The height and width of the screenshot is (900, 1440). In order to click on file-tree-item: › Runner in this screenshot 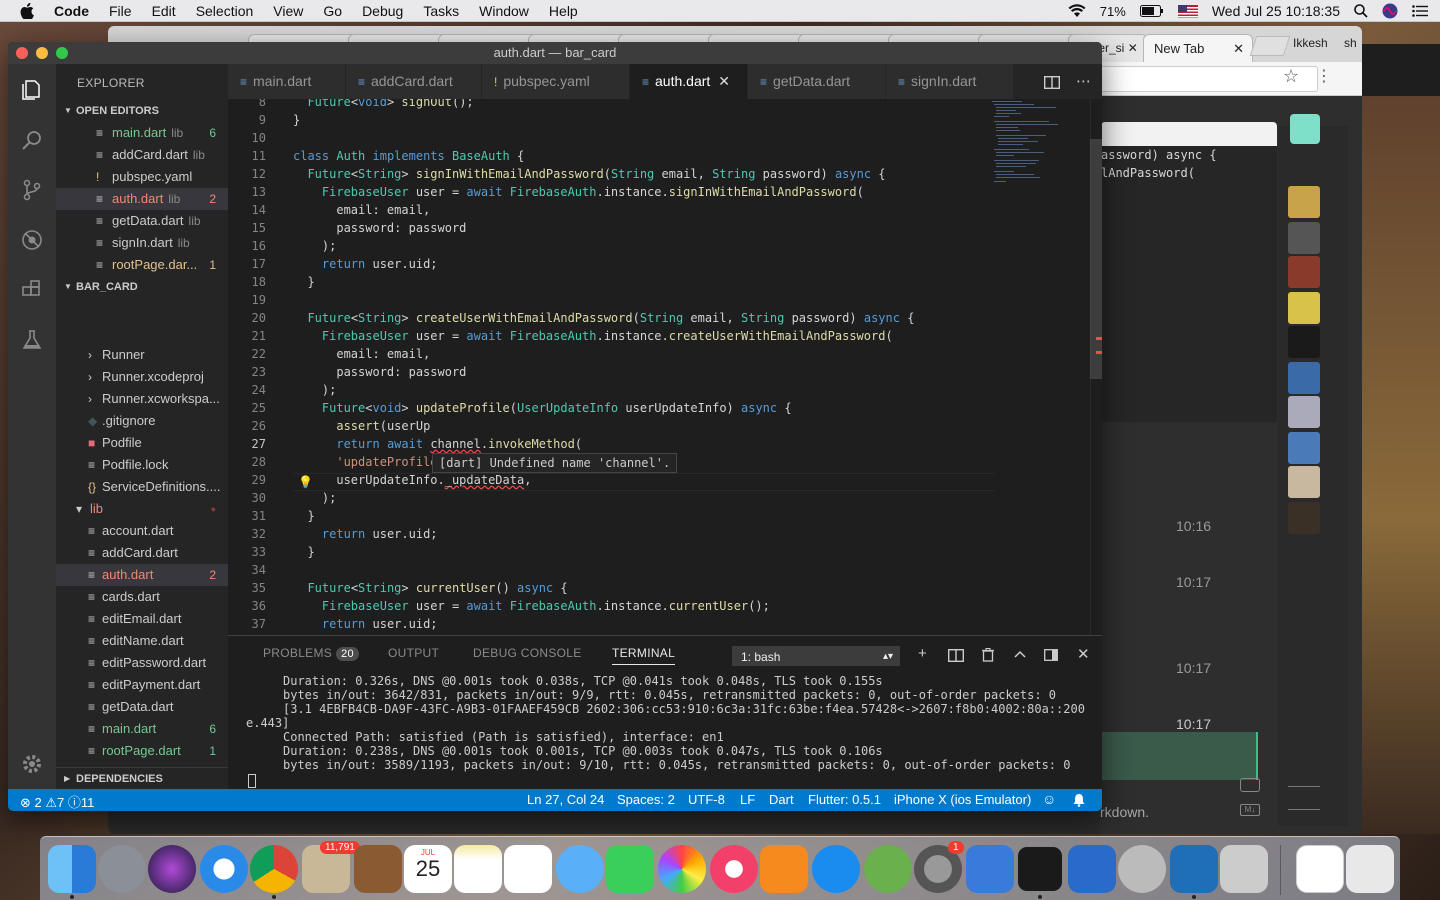, I will do `click(142, 355)`.